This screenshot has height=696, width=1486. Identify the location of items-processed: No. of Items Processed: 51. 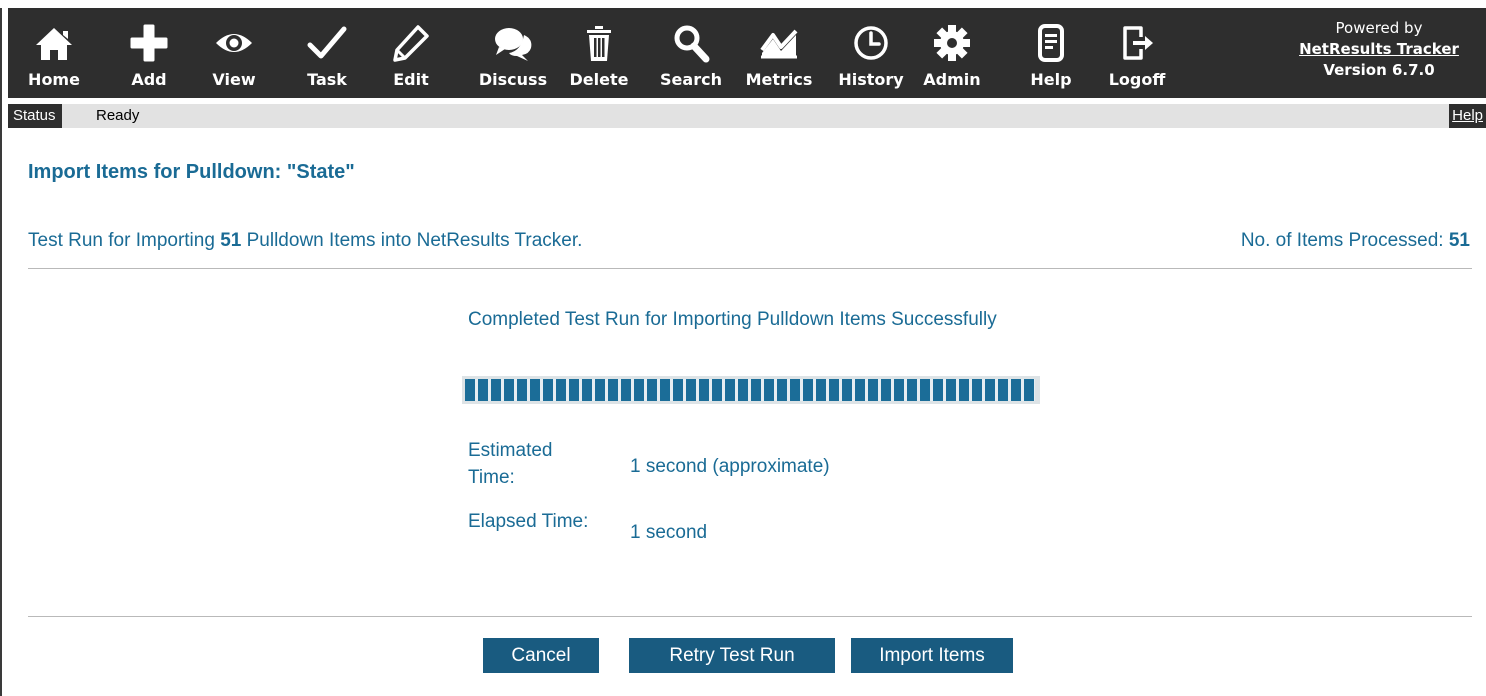
(1355, 241).